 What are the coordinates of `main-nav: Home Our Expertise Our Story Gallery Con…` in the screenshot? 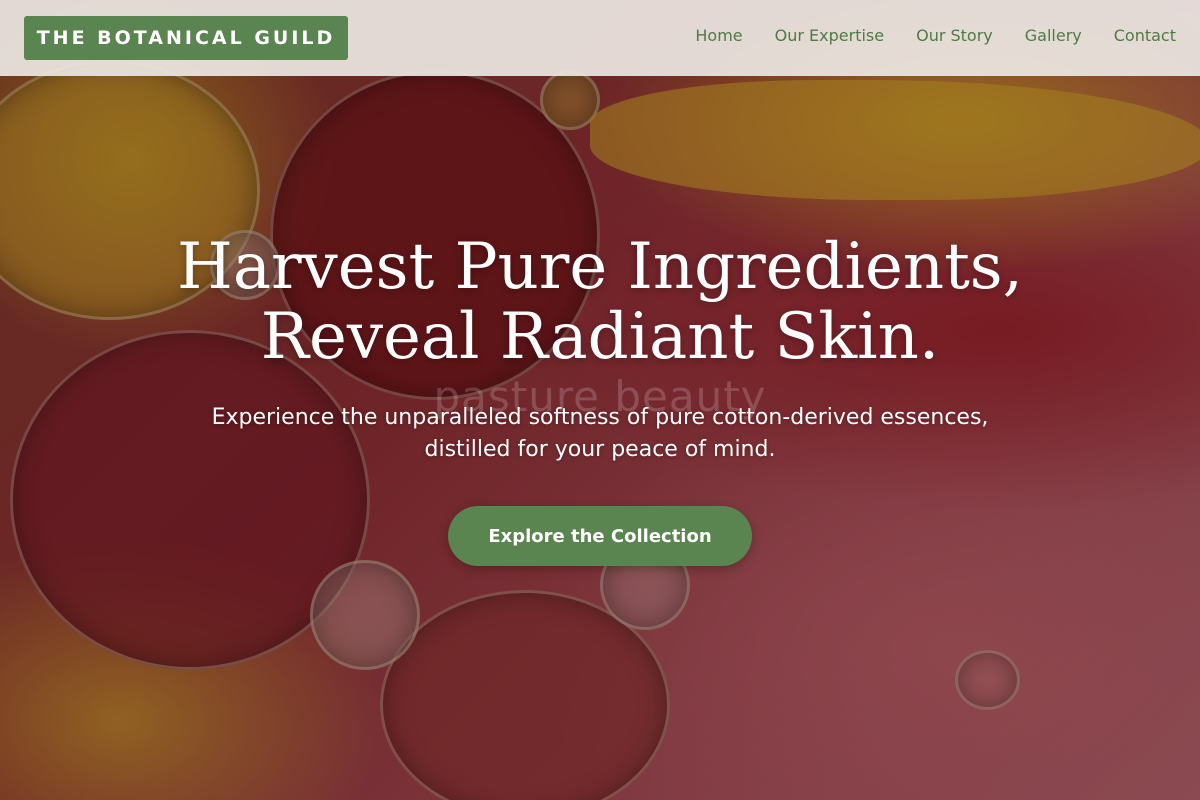 It's located at (935, 35).